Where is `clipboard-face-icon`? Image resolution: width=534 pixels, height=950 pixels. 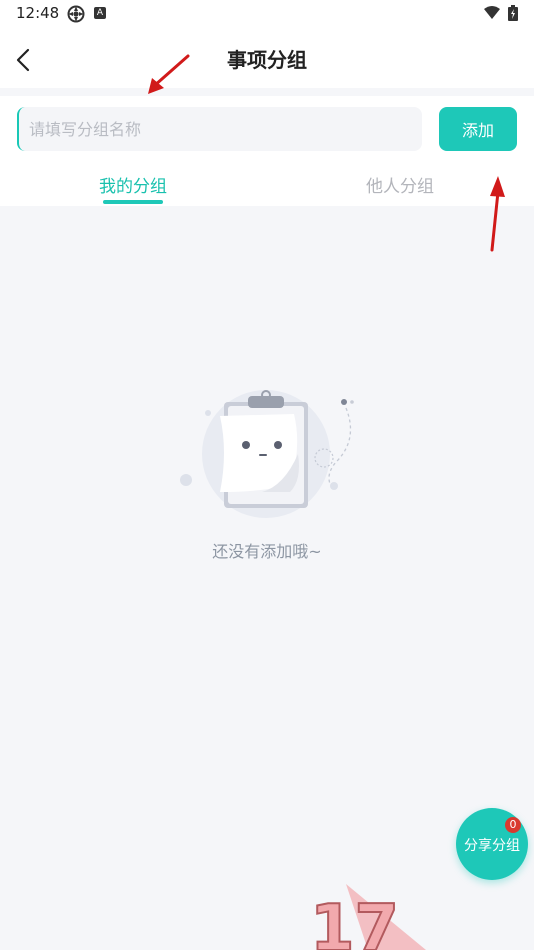
clipboard-face-icon is located at coordinates (267, 454).